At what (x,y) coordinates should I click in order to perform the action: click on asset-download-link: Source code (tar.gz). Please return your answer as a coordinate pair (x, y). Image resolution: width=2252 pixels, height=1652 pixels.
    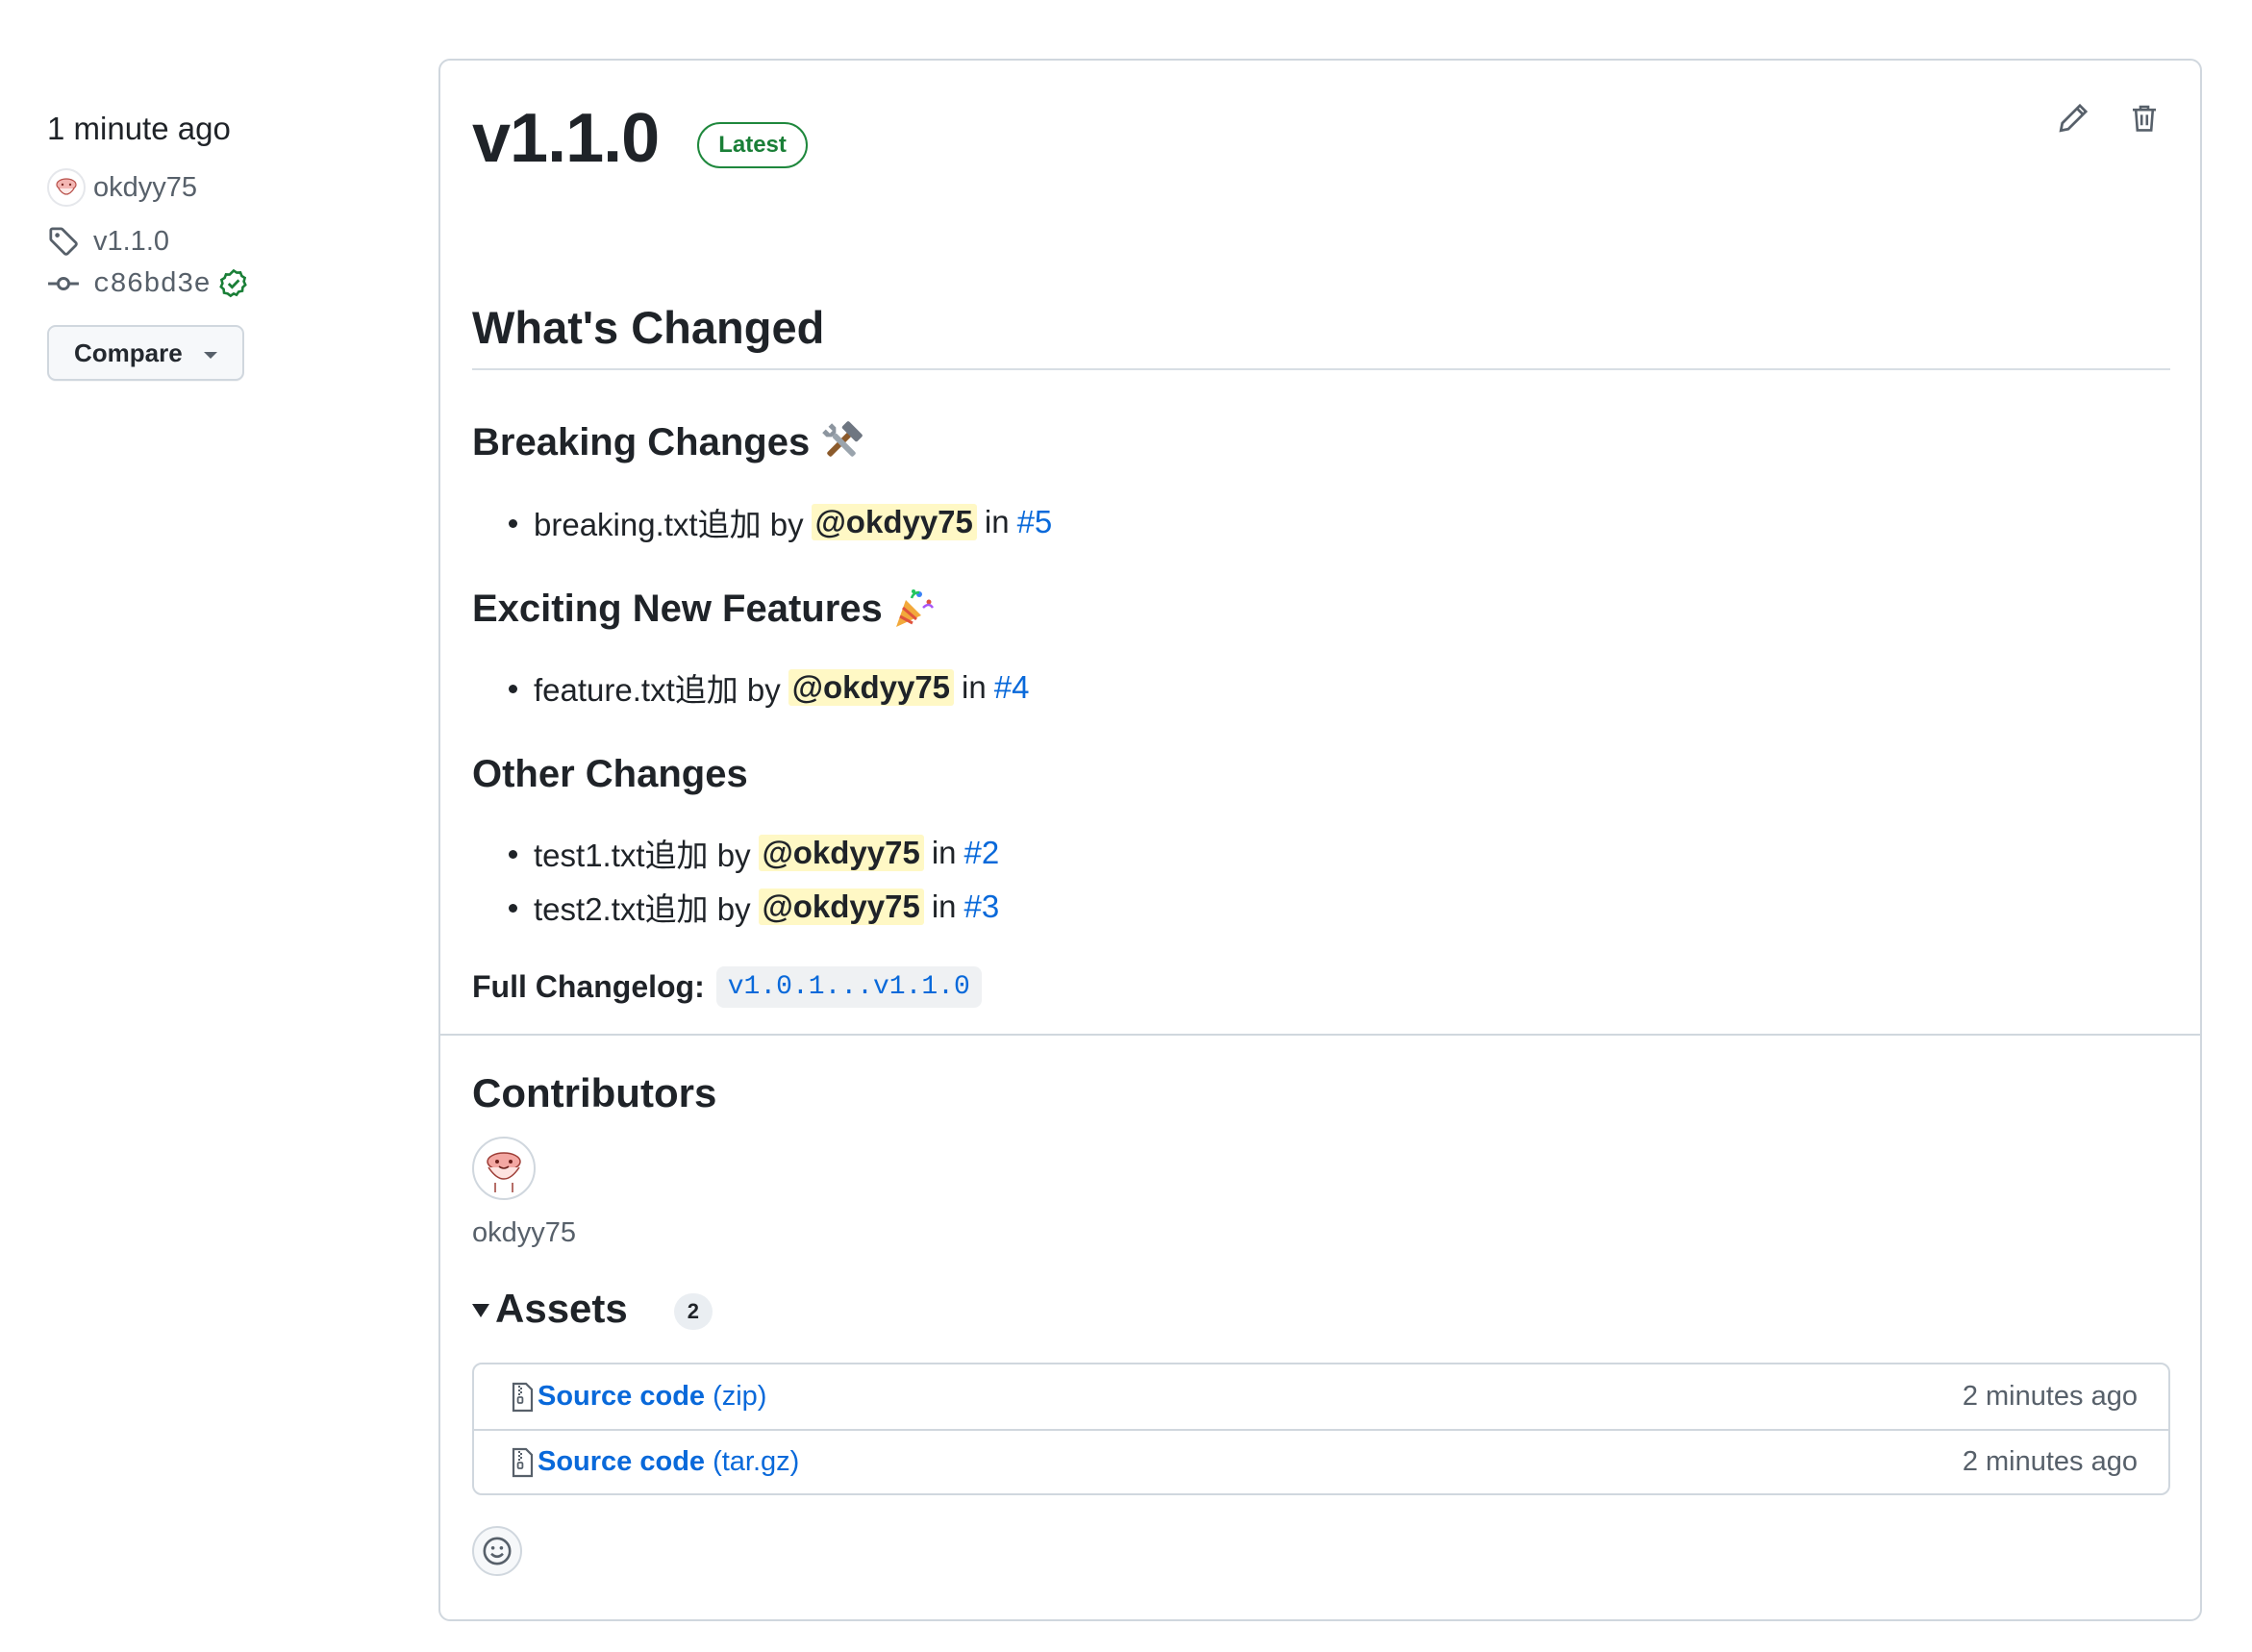
    Looking at the image, I should click on (654, 1462).